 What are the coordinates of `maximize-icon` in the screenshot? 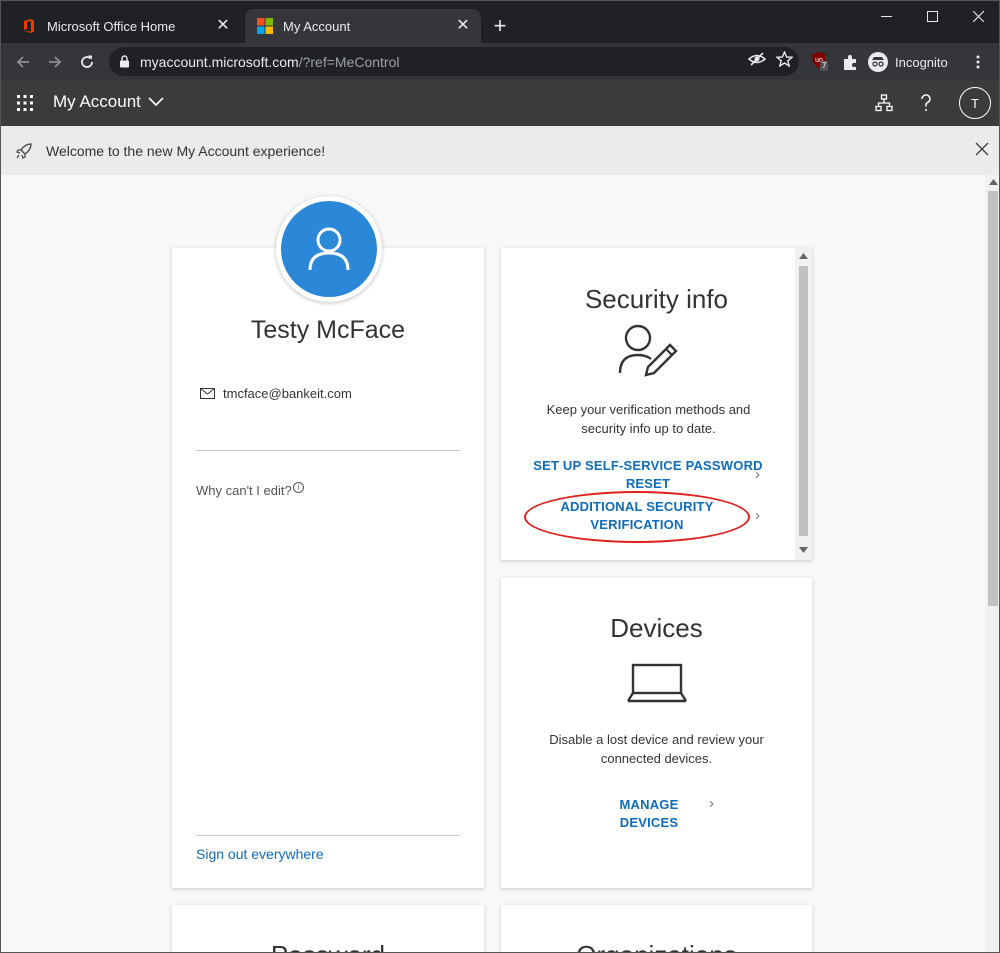 It's located at (932, 16).